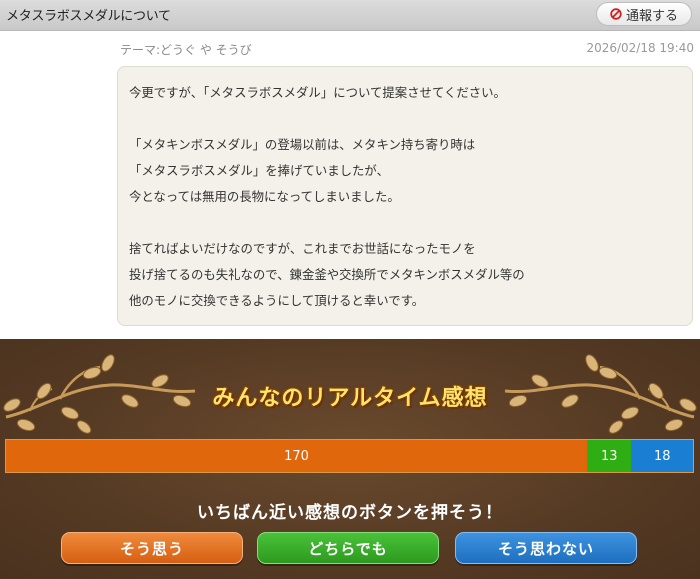 This screenshot has width=700, height=579. I want to click on agree-segment: 170, so click(297, 456).